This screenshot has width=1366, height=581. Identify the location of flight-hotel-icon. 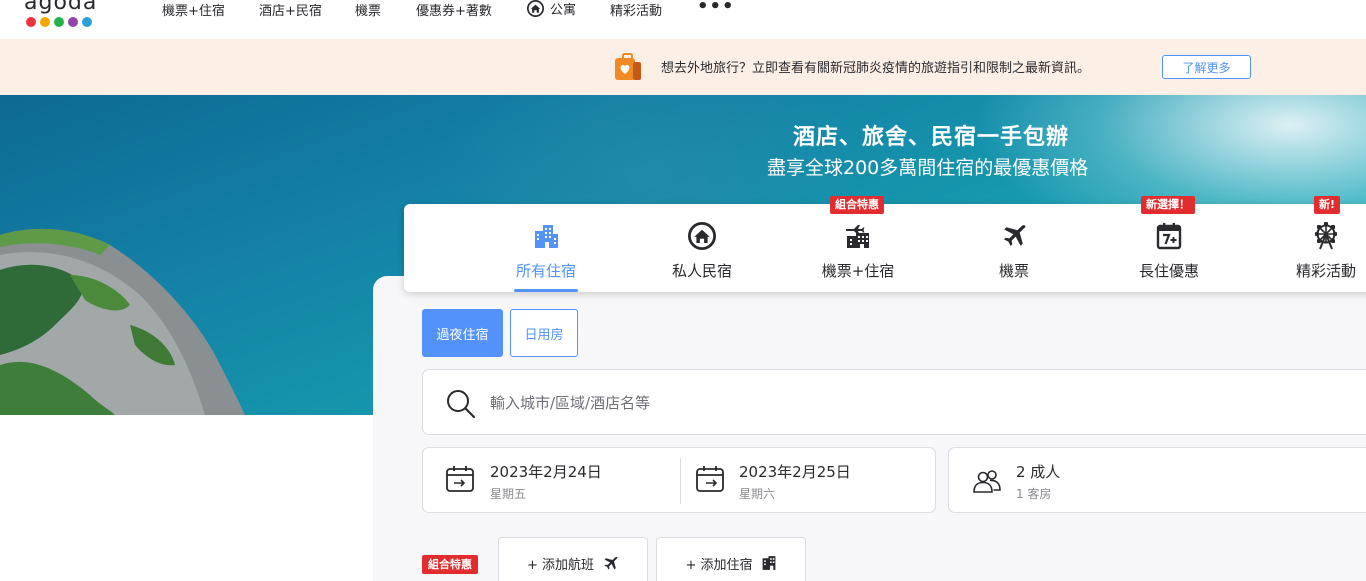
(857, 236).